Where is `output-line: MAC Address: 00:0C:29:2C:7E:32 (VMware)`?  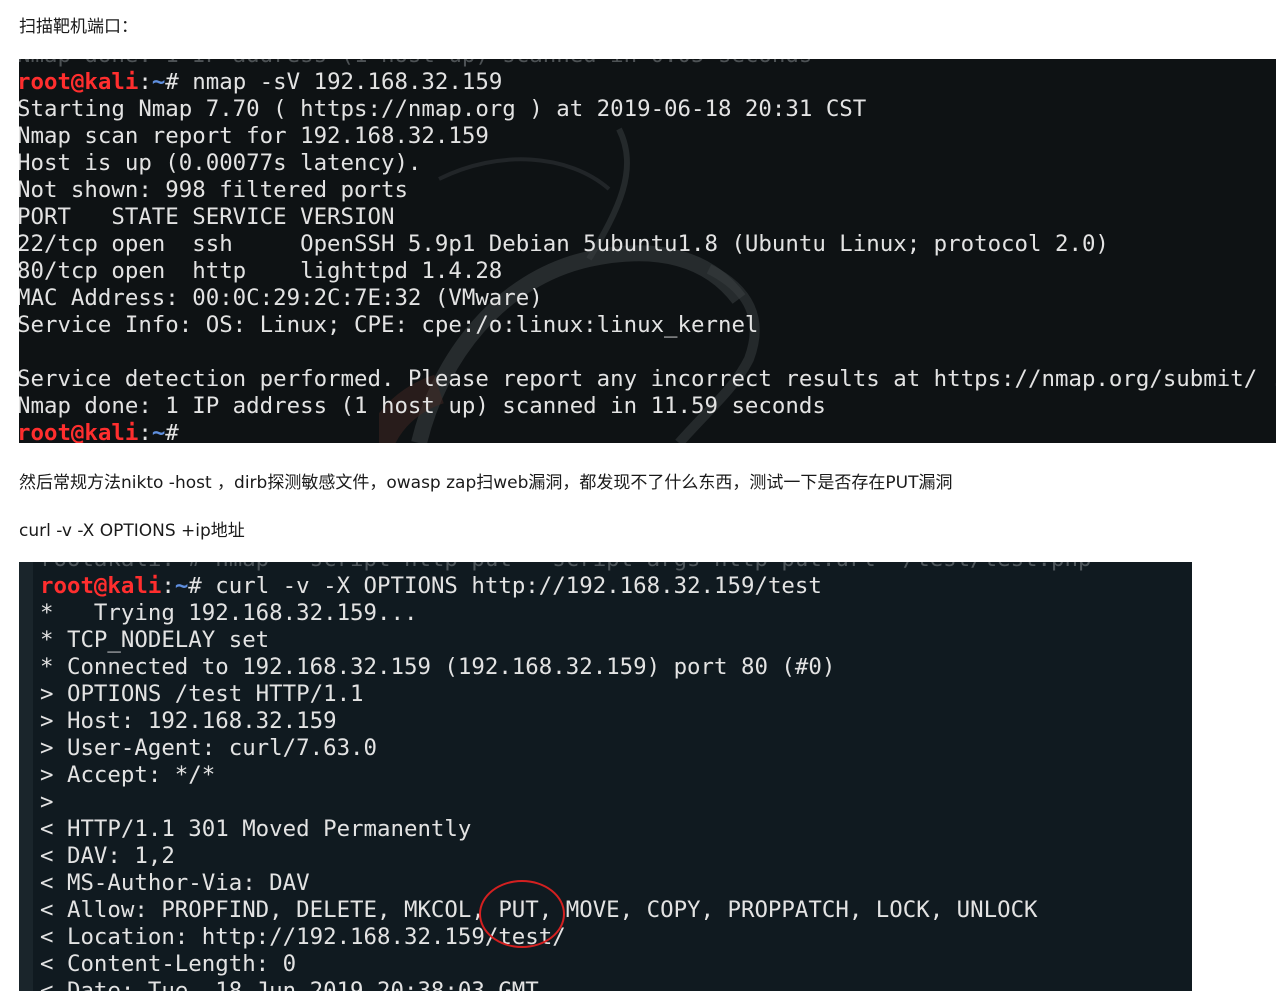 output-line: MAC Address: 00:0C:29:2C:7E:32 (VMware) is located at coordinates (281, 298).